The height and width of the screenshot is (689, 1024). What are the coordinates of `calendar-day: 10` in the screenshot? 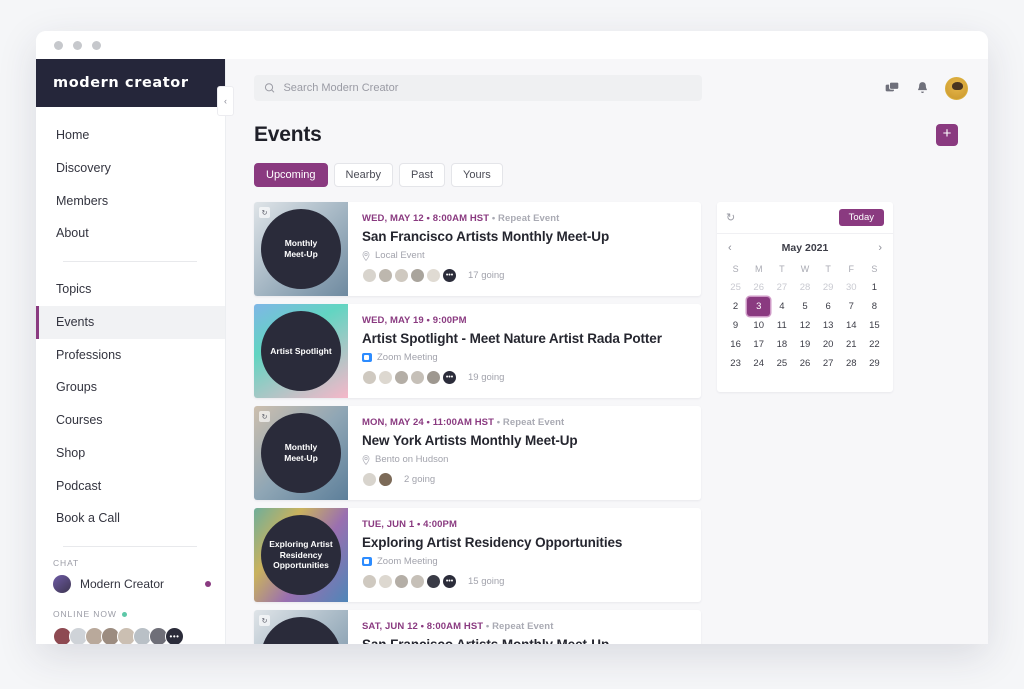 It's located at (758, 325).